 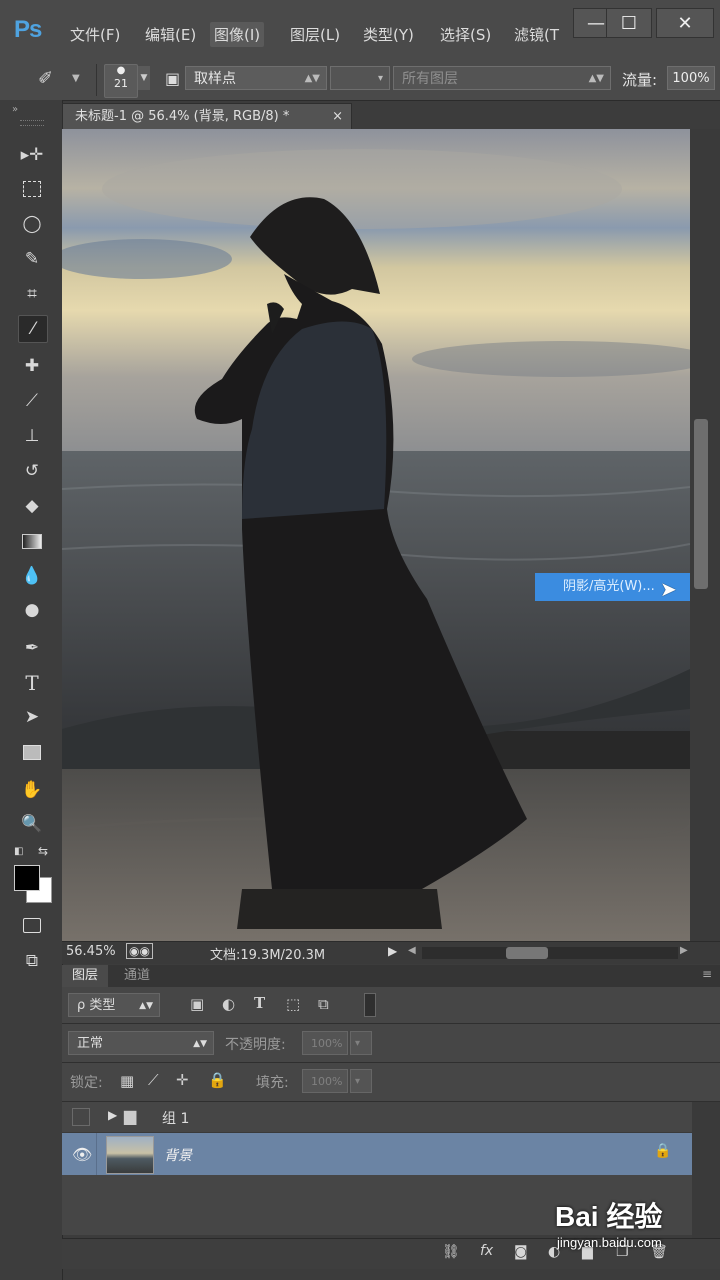 What do you see at coordinates (701, 504) in the screenshot?
I see `vertical-scroll-thumb` at bounding box center [701, 504].